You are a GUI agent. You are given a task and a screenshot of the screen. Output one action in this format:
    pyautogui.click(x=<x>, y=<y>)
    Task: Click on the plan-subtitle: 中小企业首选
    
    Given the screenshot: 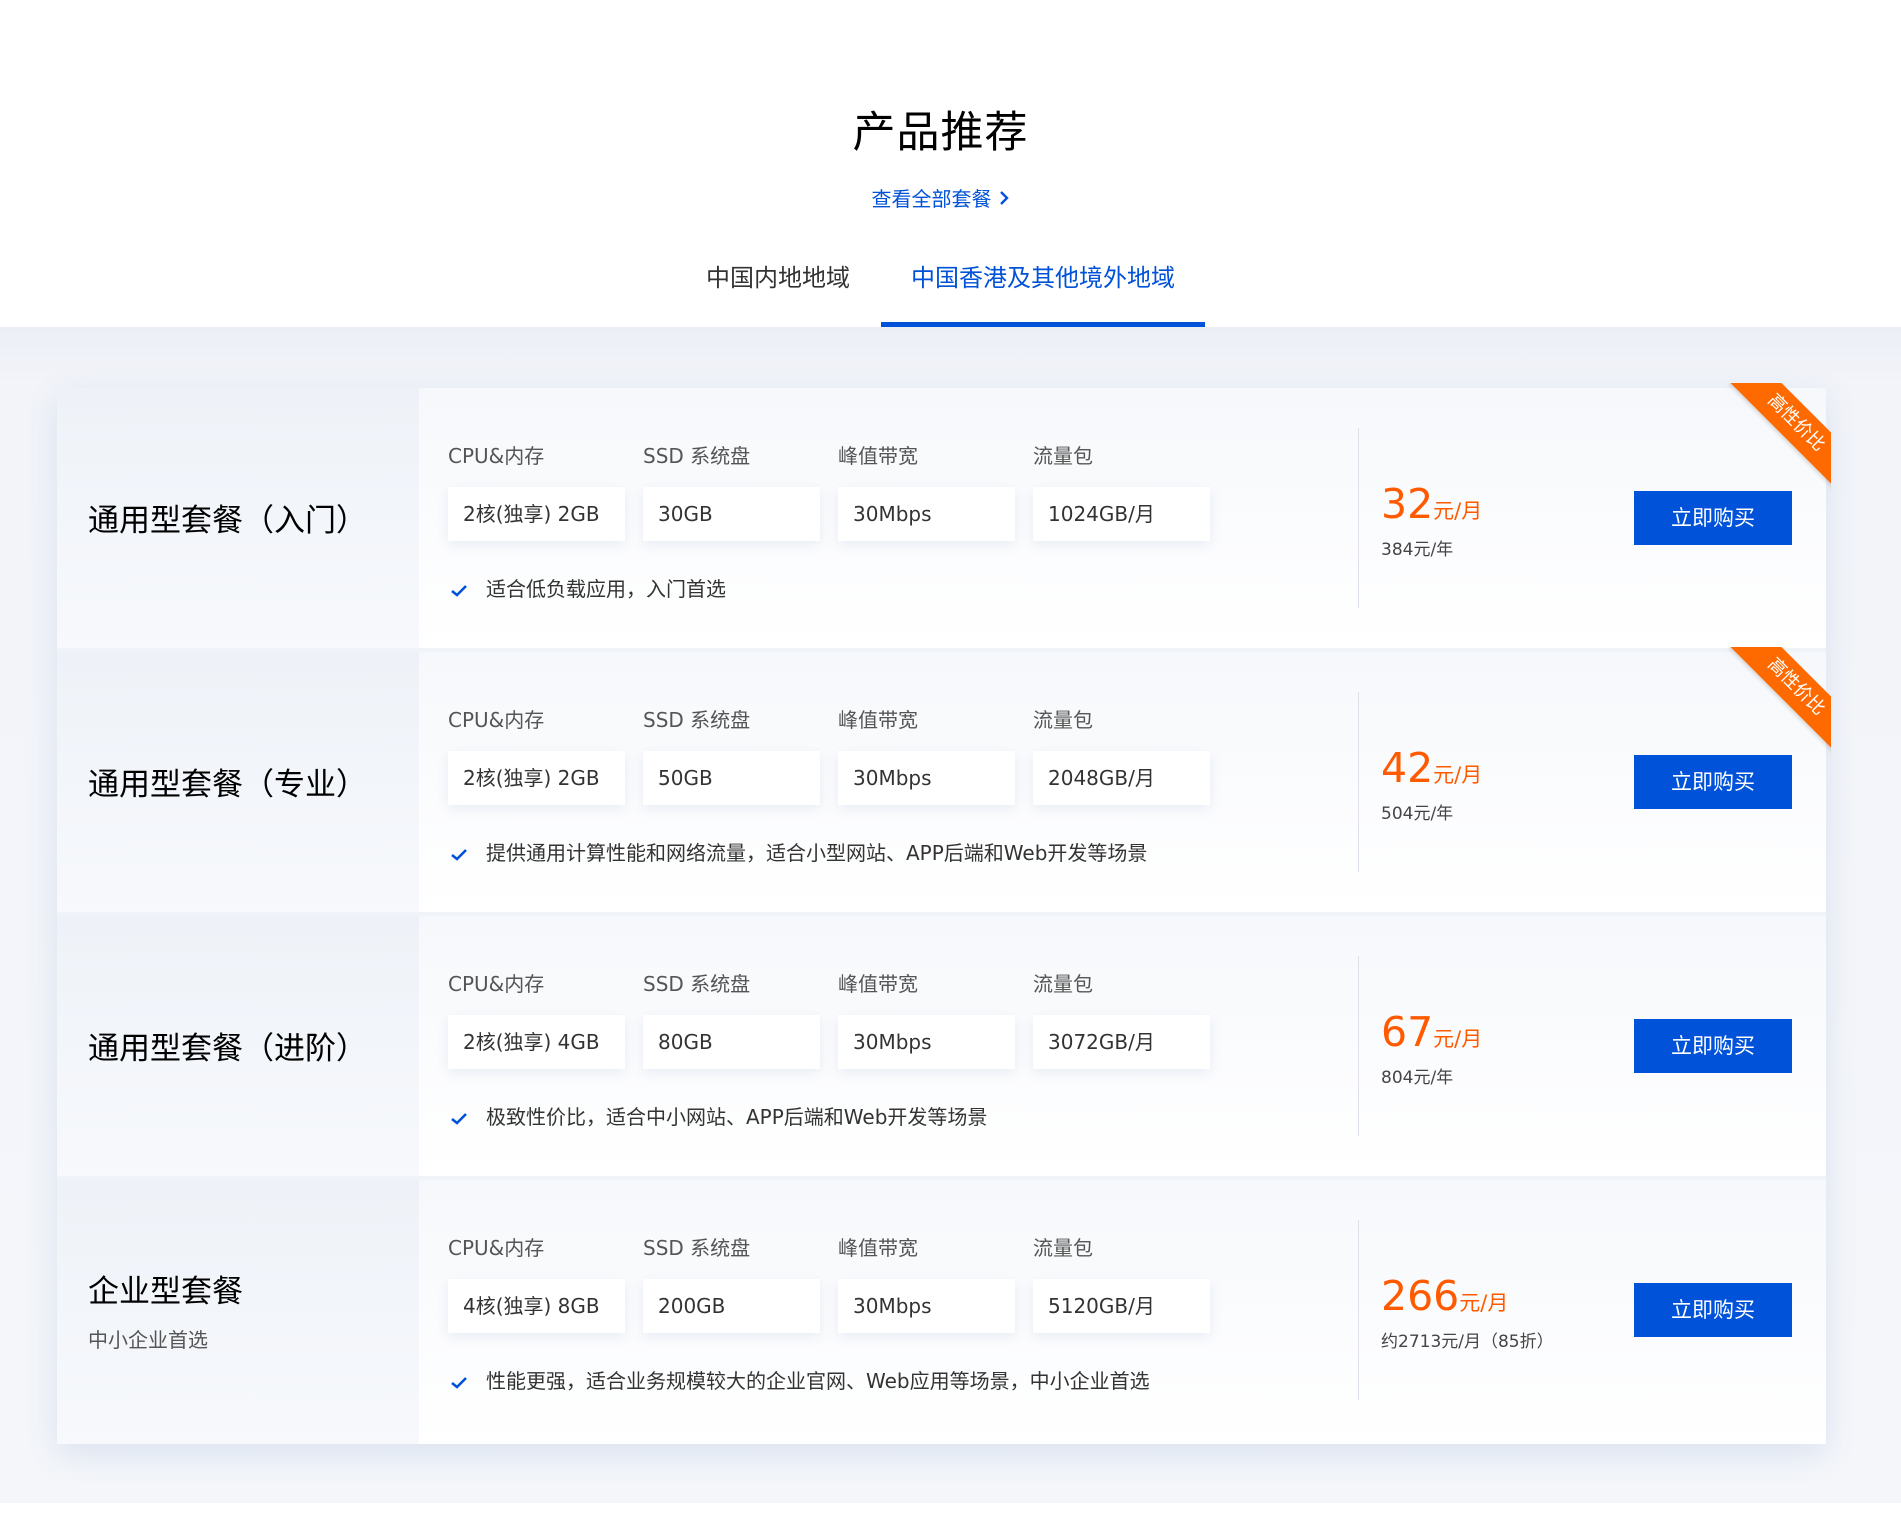 What is the action you would take?
    pyautogui.click(x=148, y=1340)
    